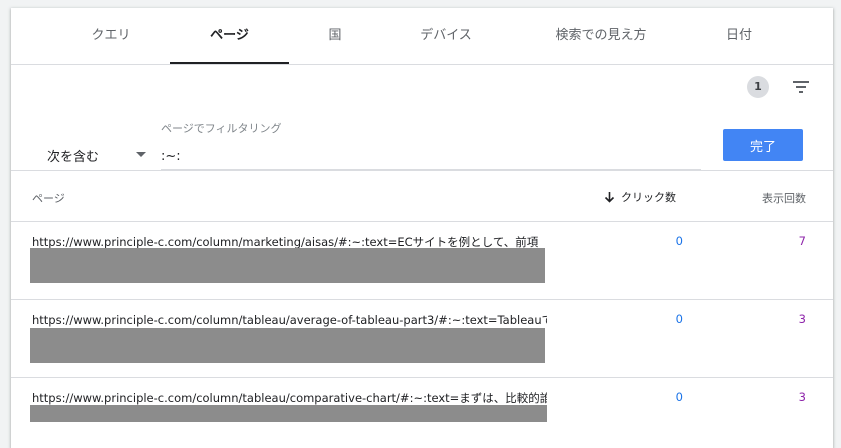 This screenshot has width=841, height=448. What do you see at coordinates (758, 87) in the screenshot?
I see `filter-count-badge: 1` at bounding box center [758, 87].